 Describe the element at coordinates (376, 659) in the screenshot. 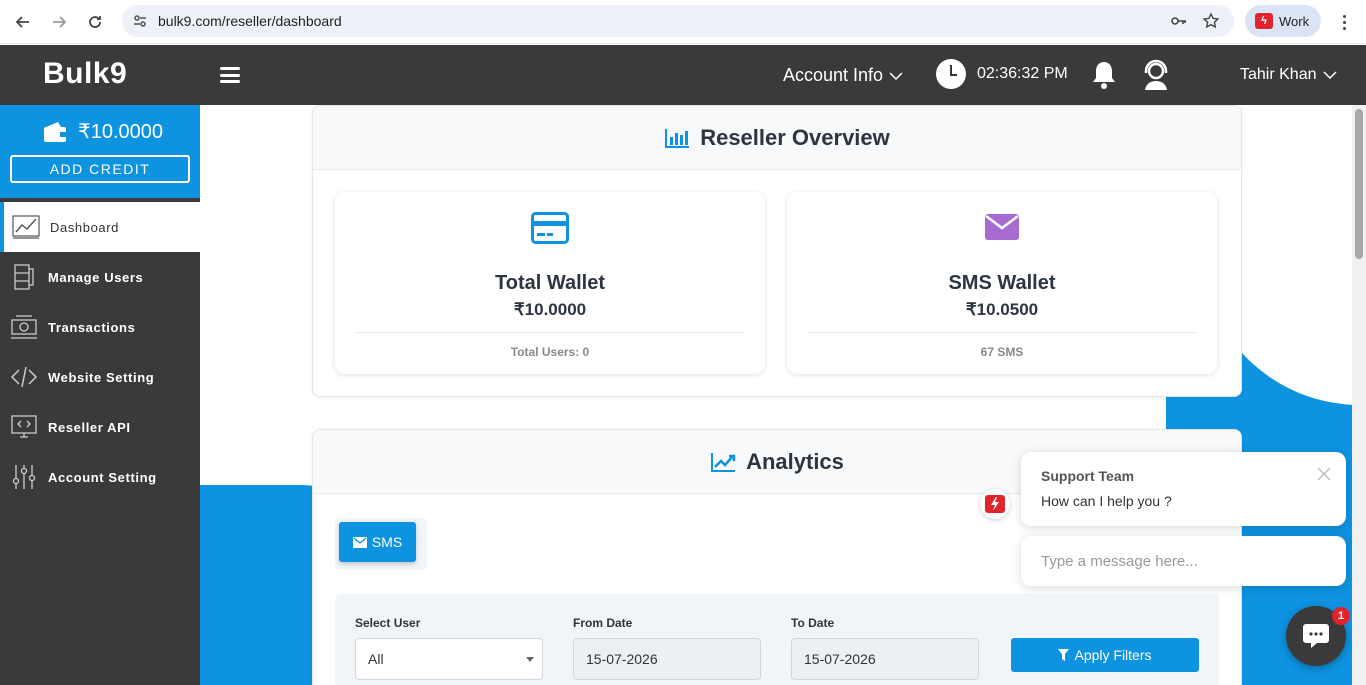

I see `select-user-value: All` at that location.